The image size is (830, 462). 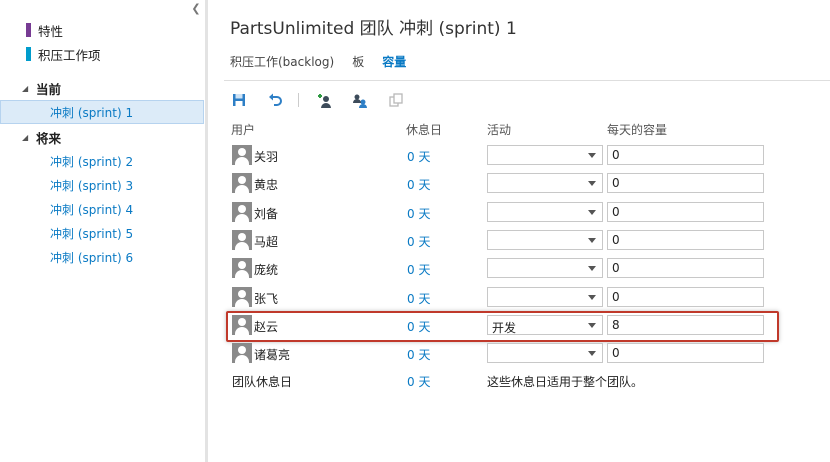 I want to click on table-row: 庞统 0 天 0, so click(x=527, y=269).